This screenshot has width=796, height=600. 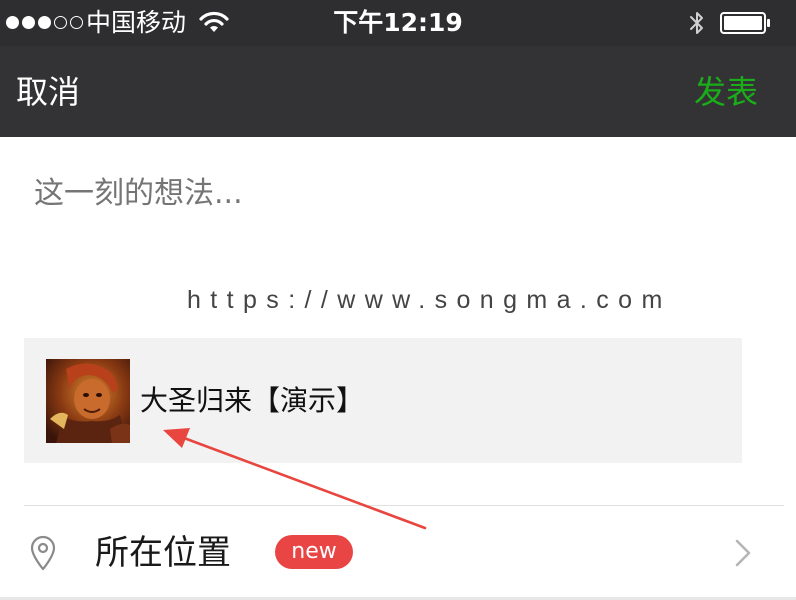 I want to click on new-badge: new, so click(x=314, y=552).